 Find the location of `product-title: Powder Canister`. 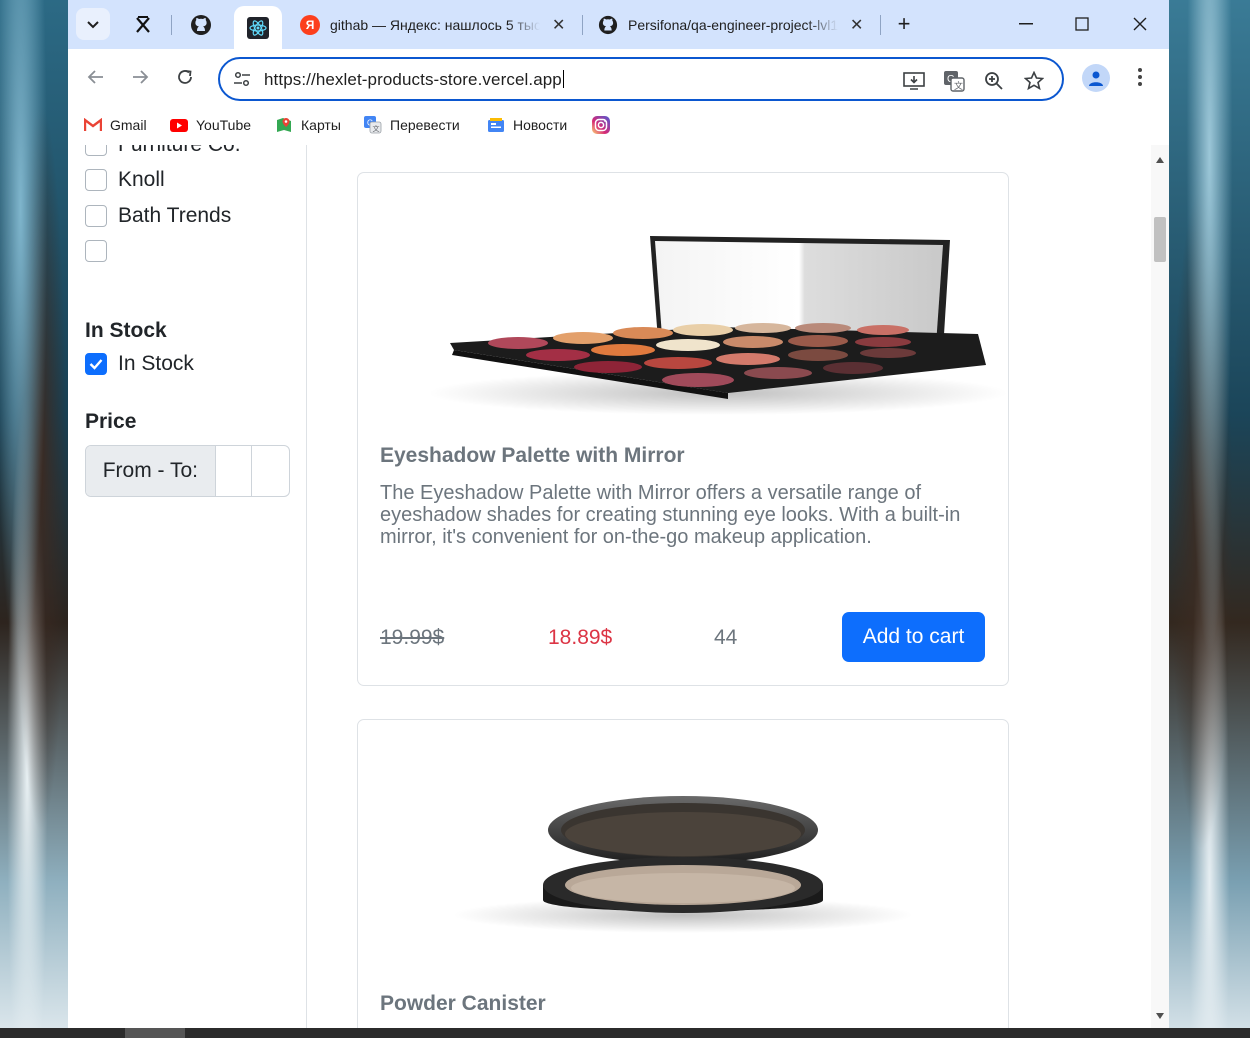

product-title: Powder Canister is located at coordinates (463, 1004).